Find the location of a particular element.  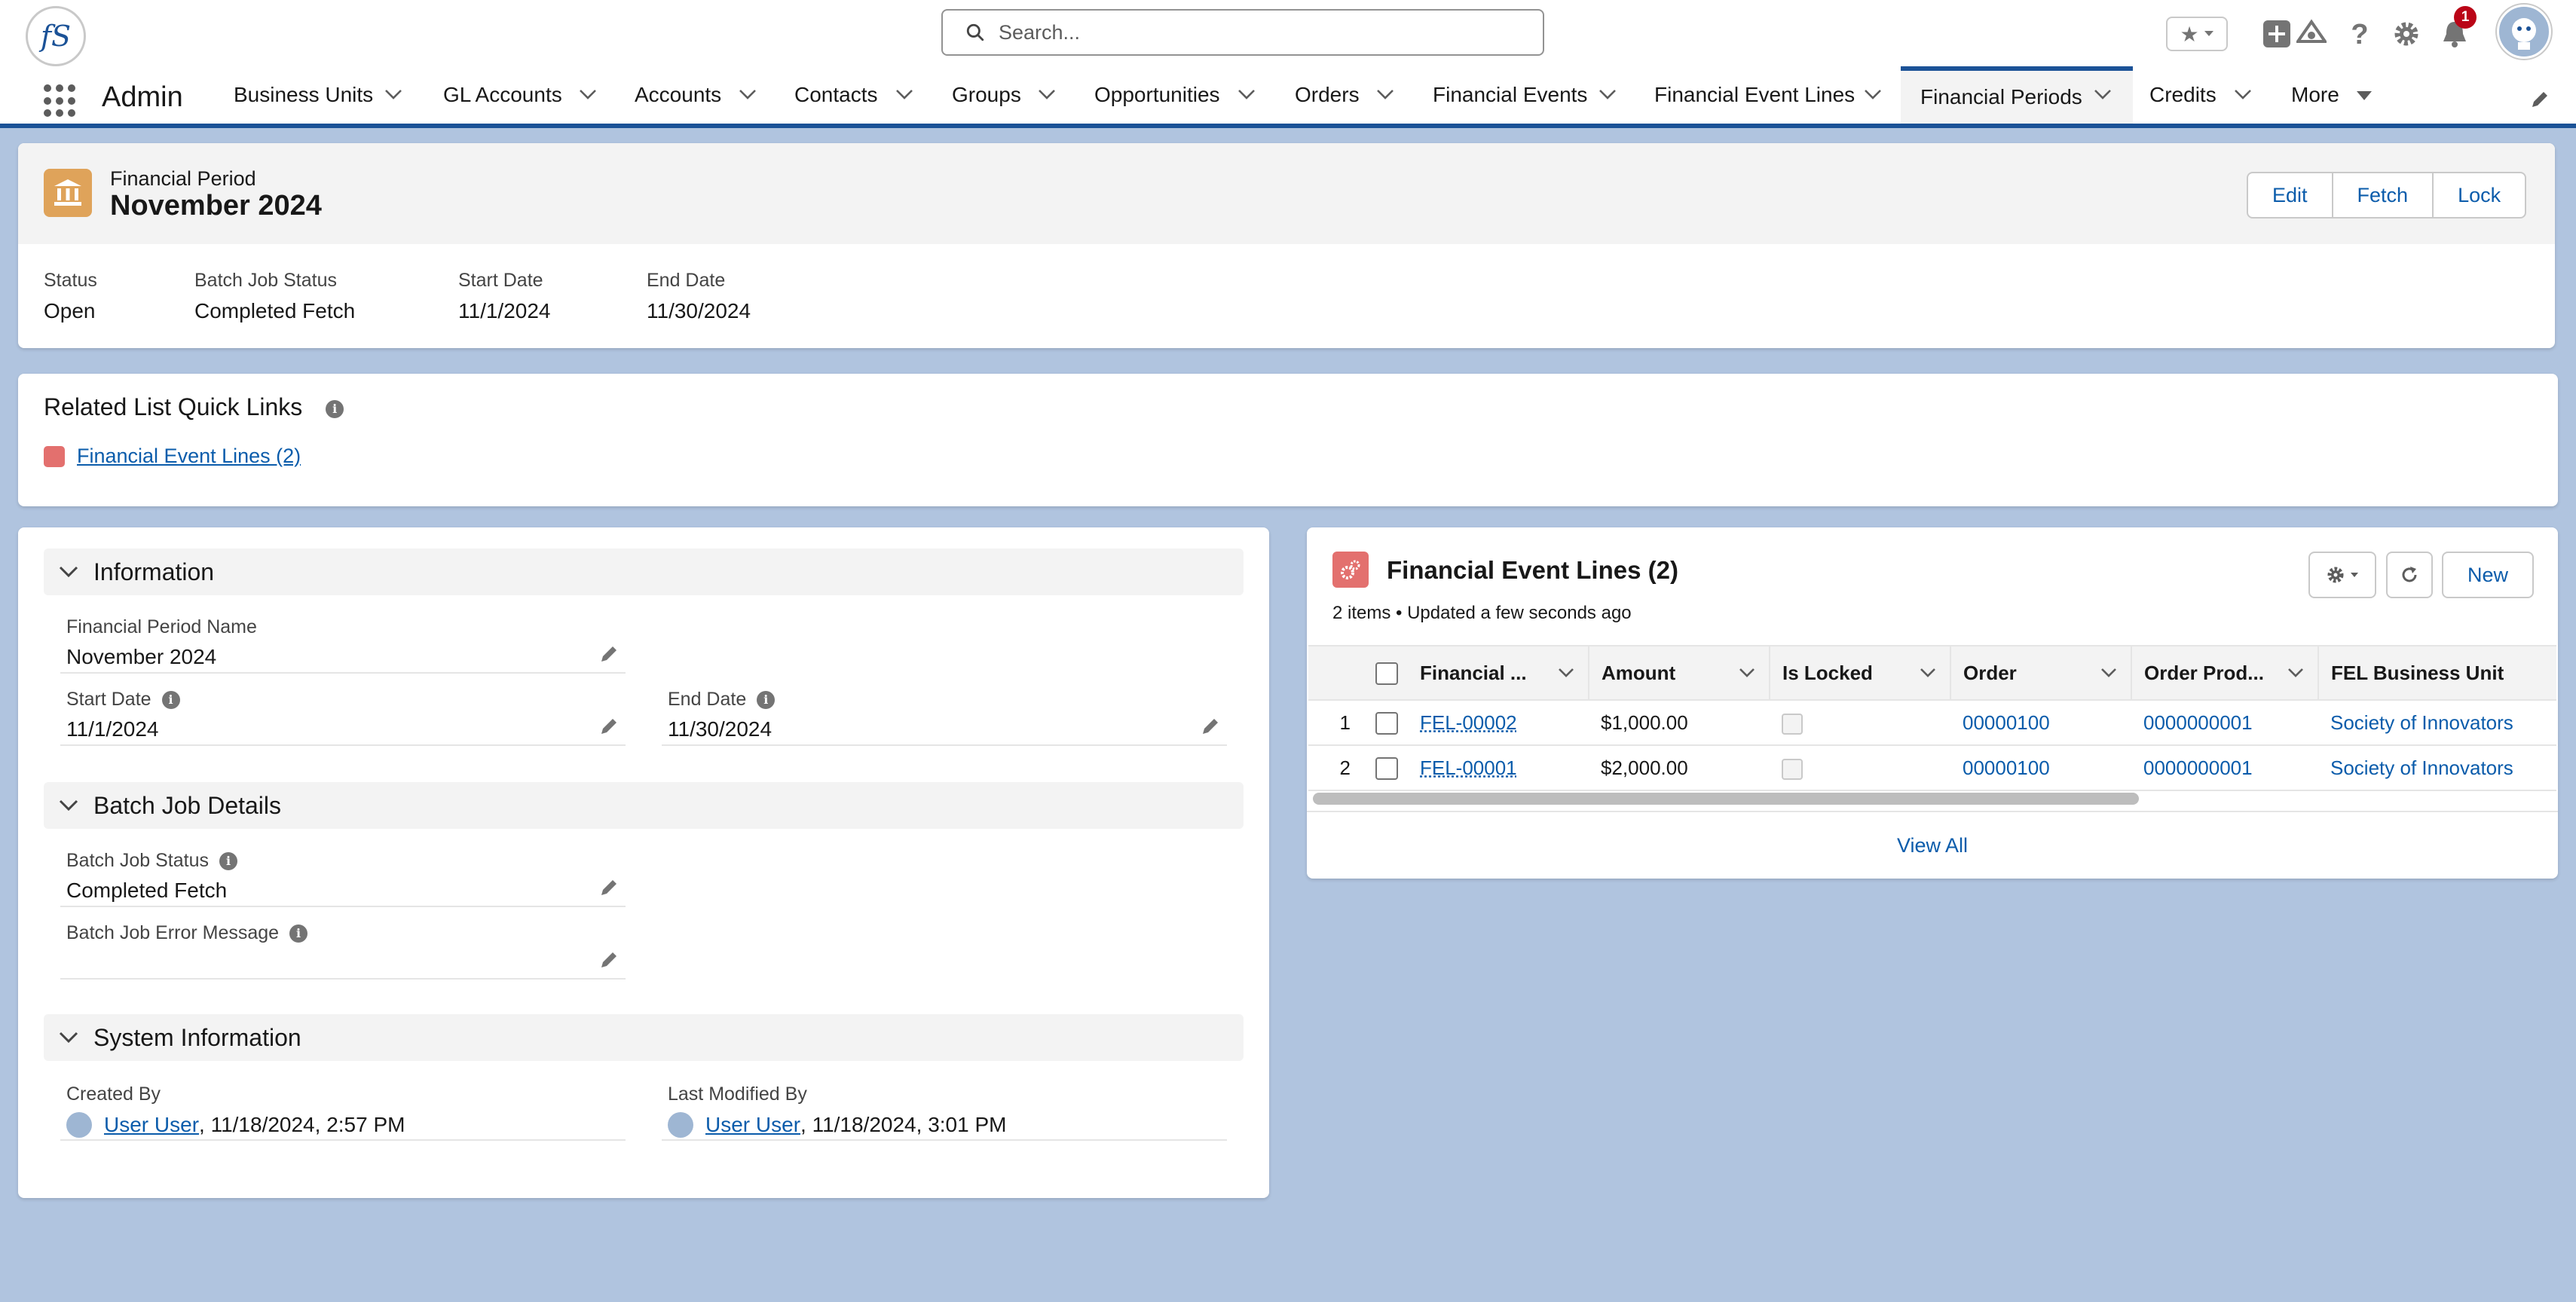

column-header-order: Order is located at coordinates (2040, 673).